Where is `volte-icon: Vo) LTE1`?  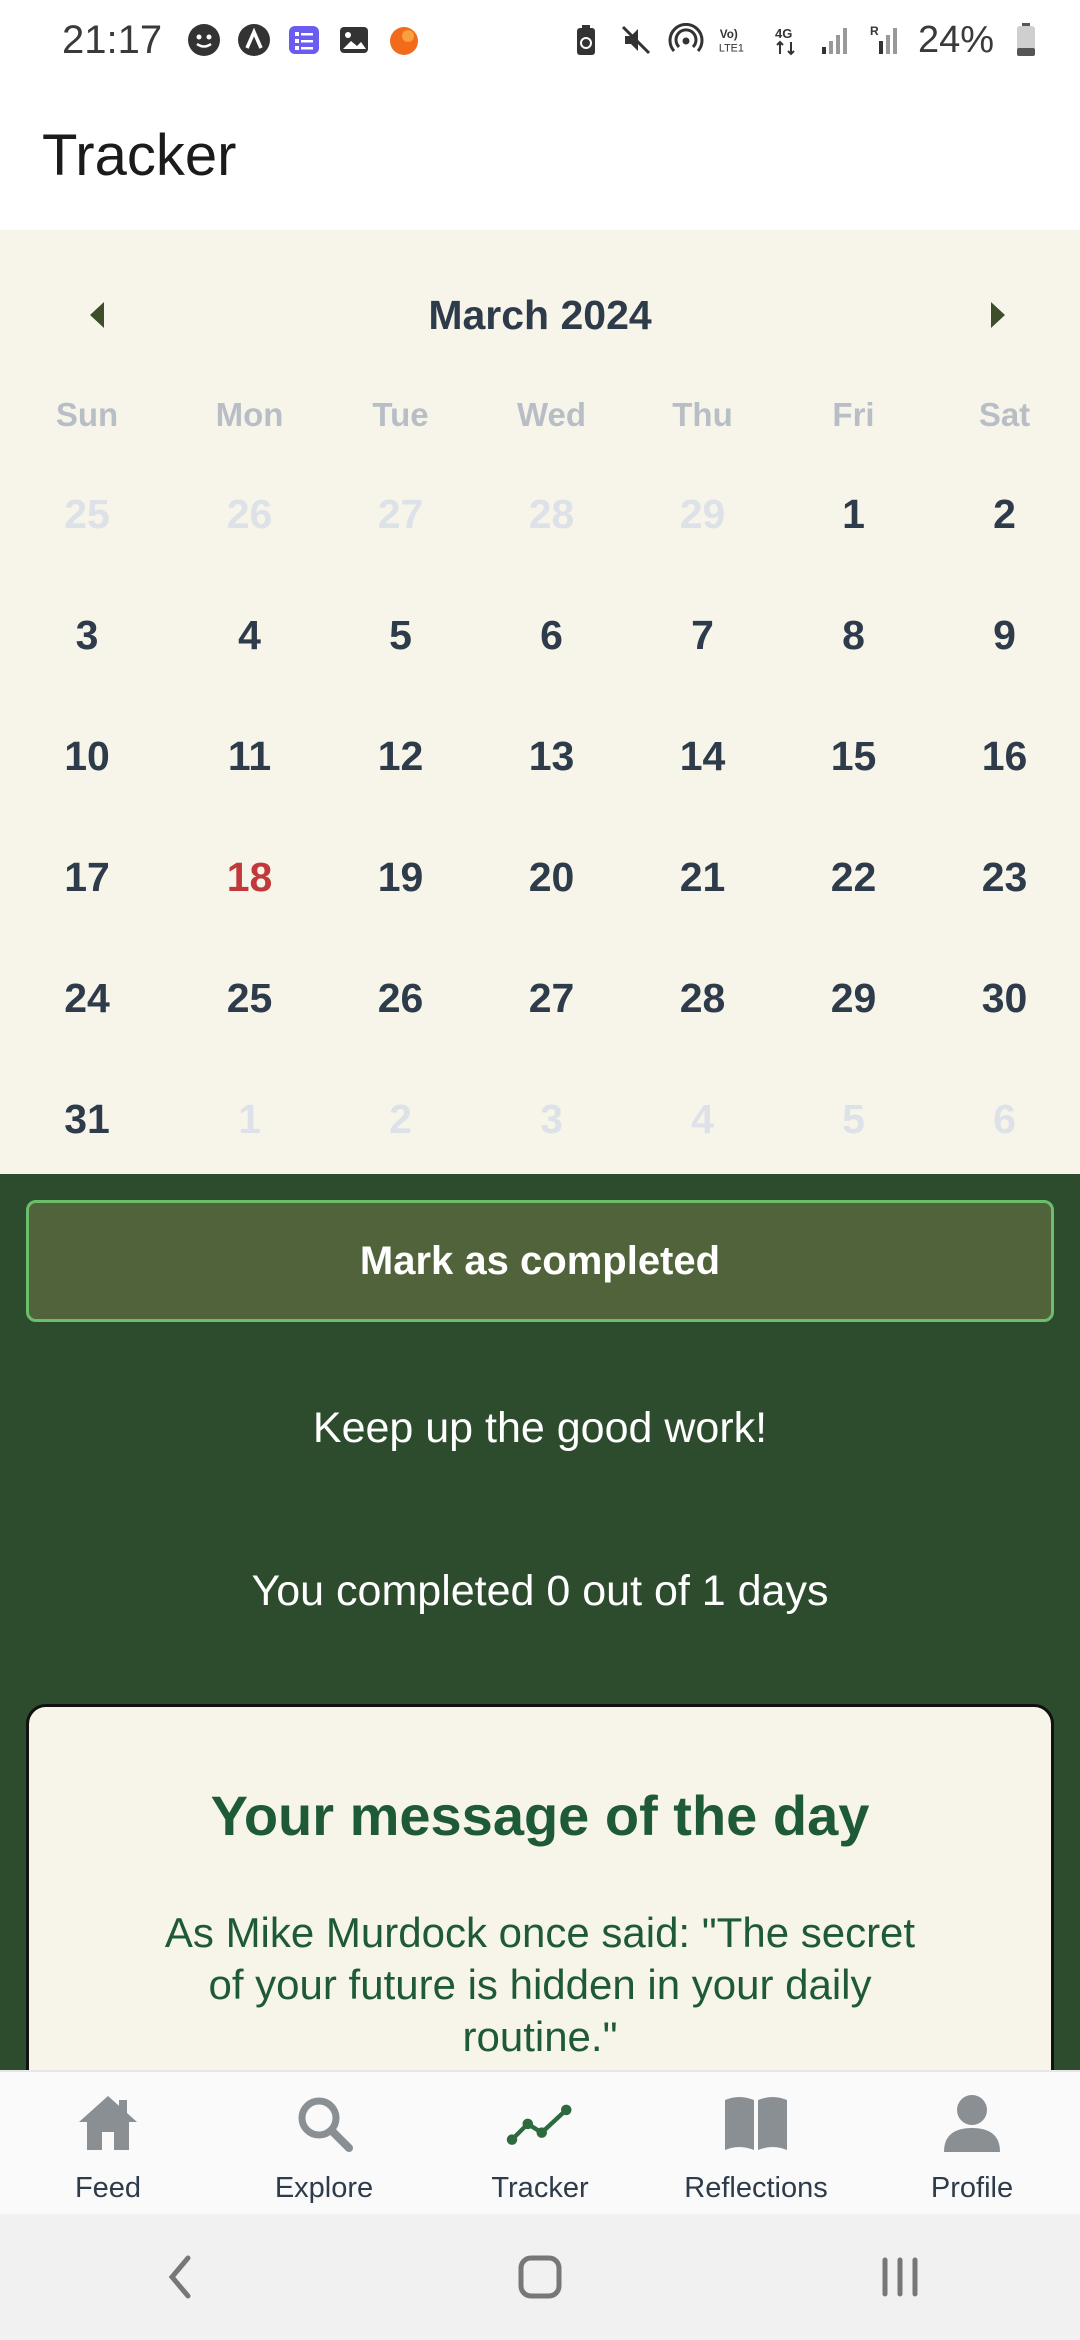 volte-icon: Vo) LTE1 is located at coordinates (736, 40).